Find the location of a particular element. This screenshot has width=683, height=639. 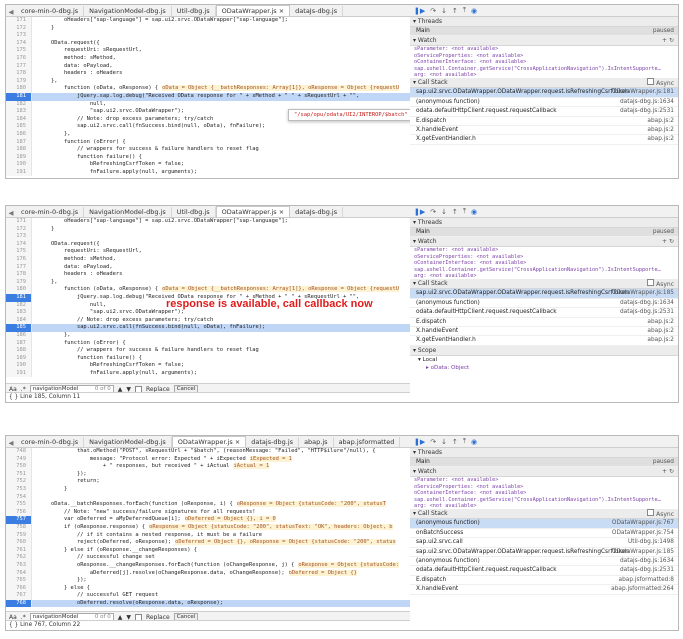

frame-loc: Util-dbg.js:1498 is located at coordinates (651, 542).